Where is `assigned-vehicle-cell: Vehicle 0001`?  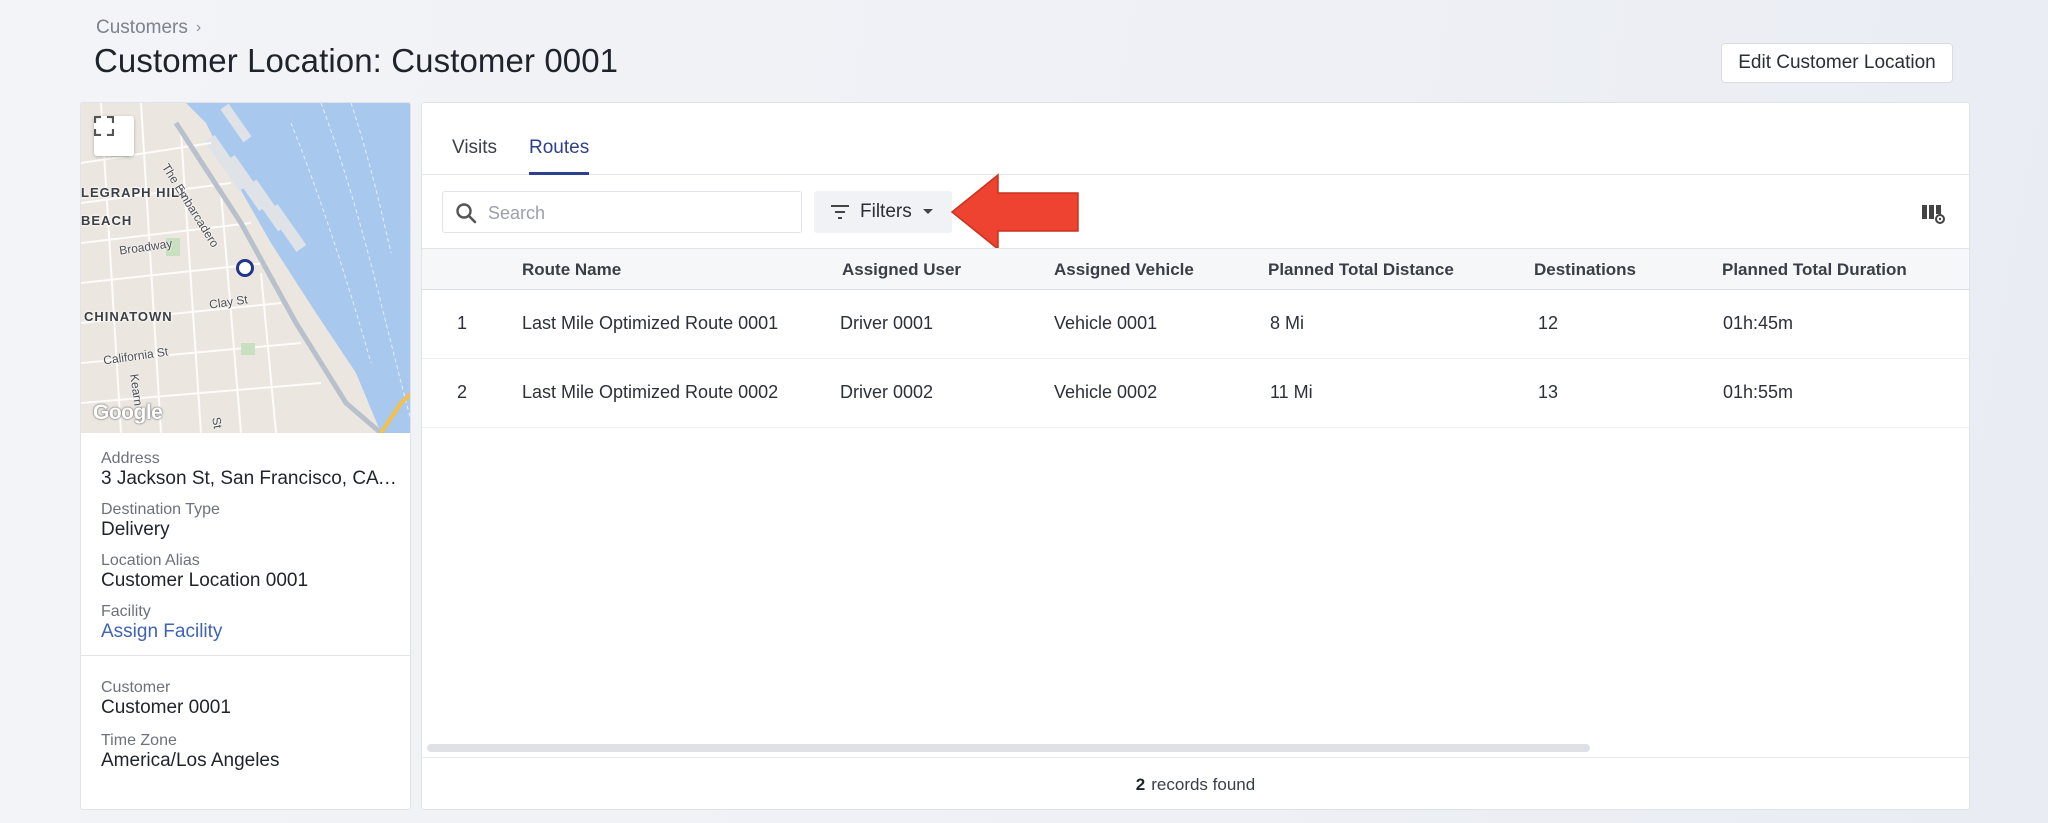
assigned-vehicle-cell: Vehicle 0001 is located at coordinates (1106, 323).